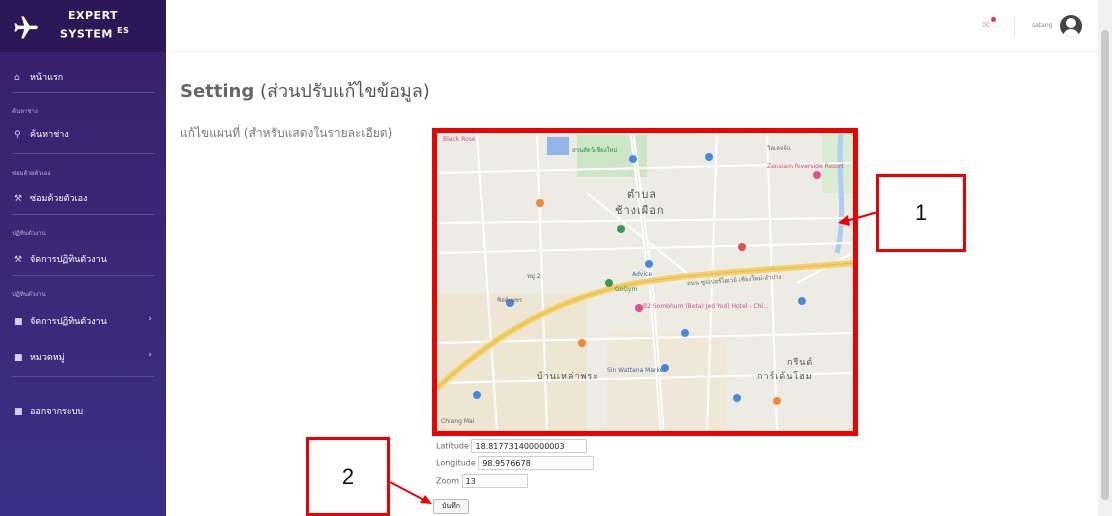 This screenshot has height=516, width=1112. I want to click on map-label: Advice, so click(642, 274).